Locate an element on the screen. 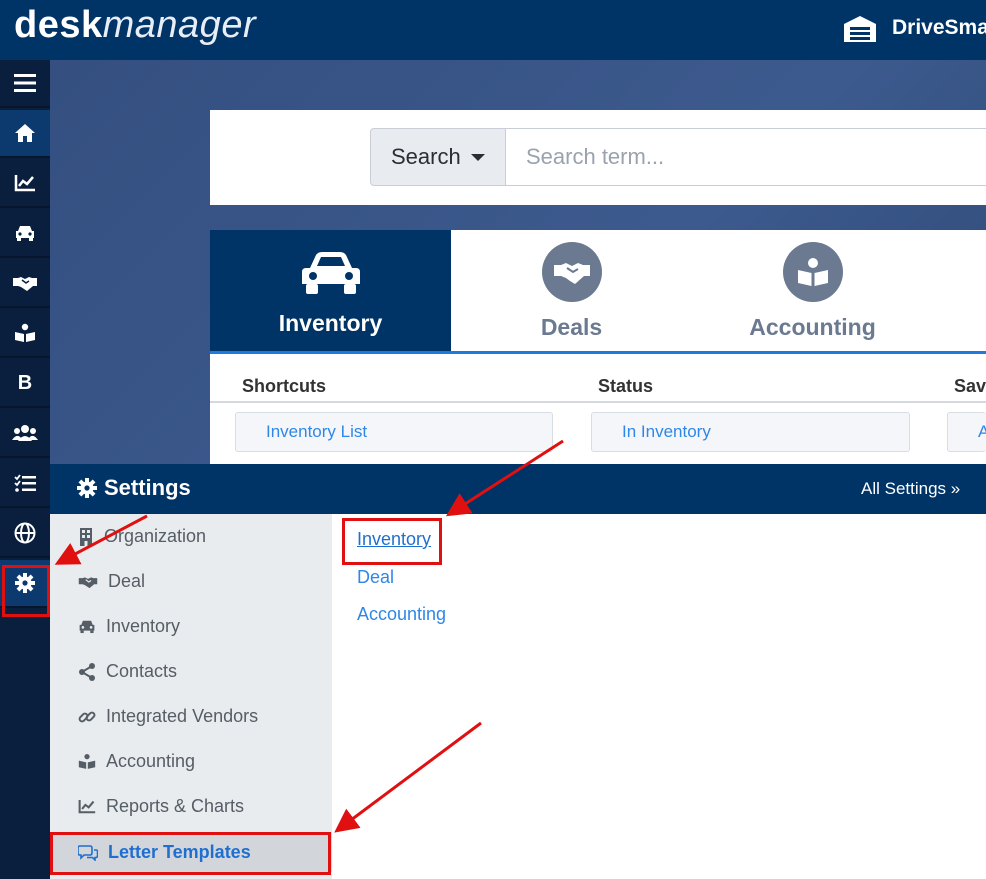  settings-menu-integrated-vendors: Integrated Vendors is located at coordinates (191, 716).